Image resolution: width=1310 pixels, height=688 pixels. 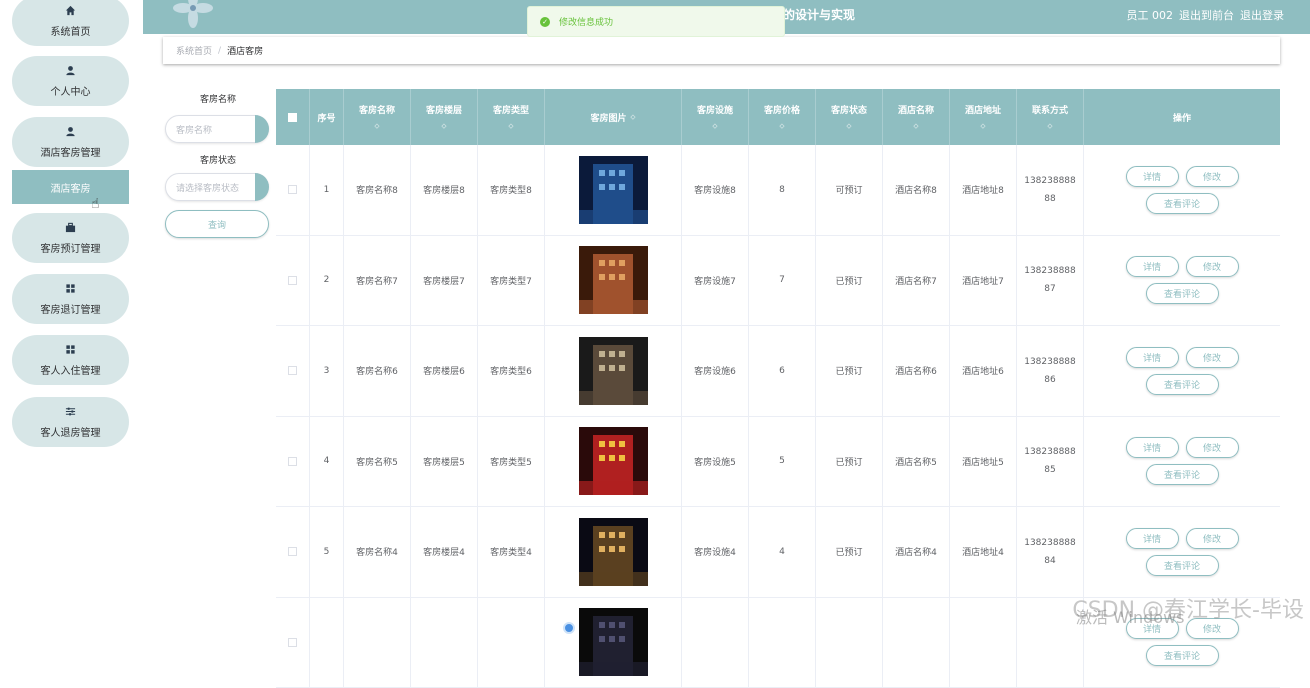 I want to click on cell-name: 客房名称6, so click(x=377, y=371).